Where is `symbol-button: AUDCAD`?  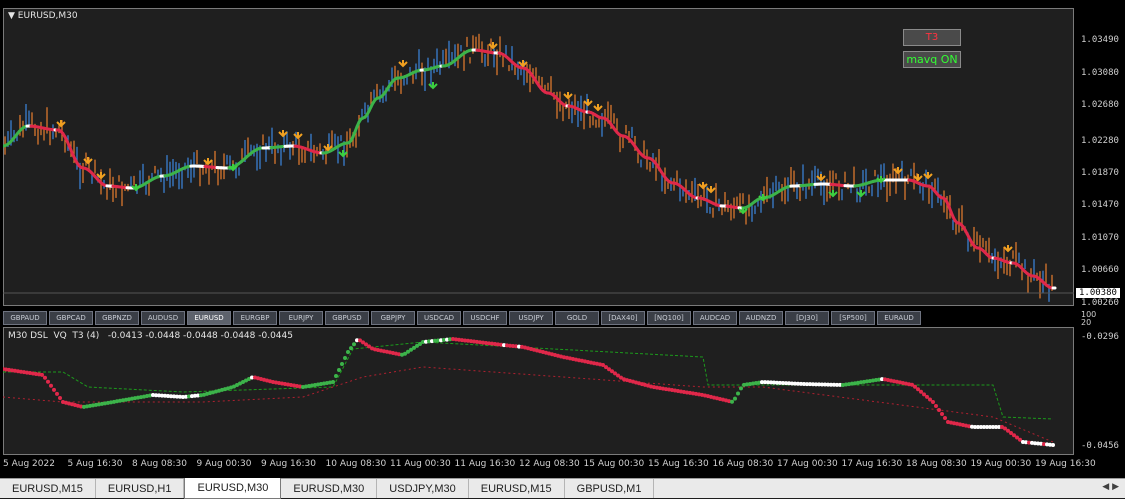 symbol-button: AUDCAD is located at coordinates (715, 318).